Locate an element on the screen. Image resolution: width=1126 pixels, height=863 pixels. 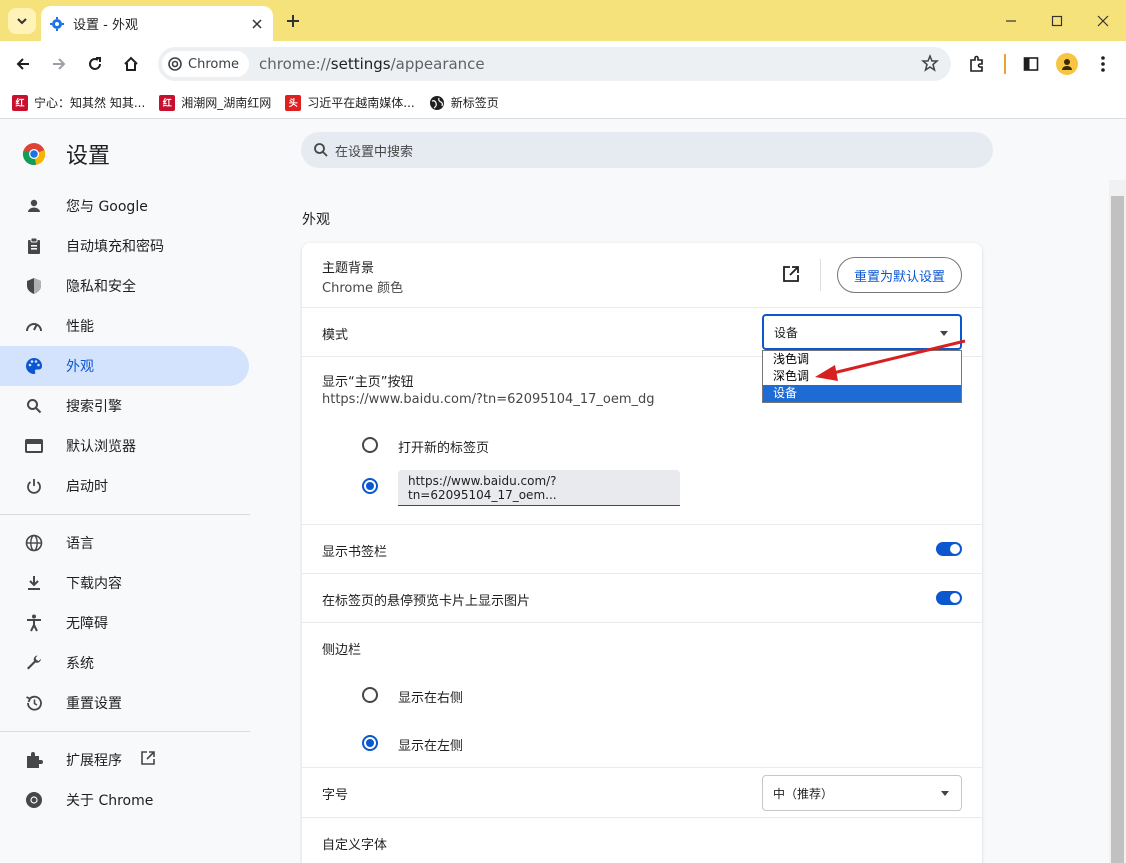
external-link-icon is located at coordinates (791, 276).